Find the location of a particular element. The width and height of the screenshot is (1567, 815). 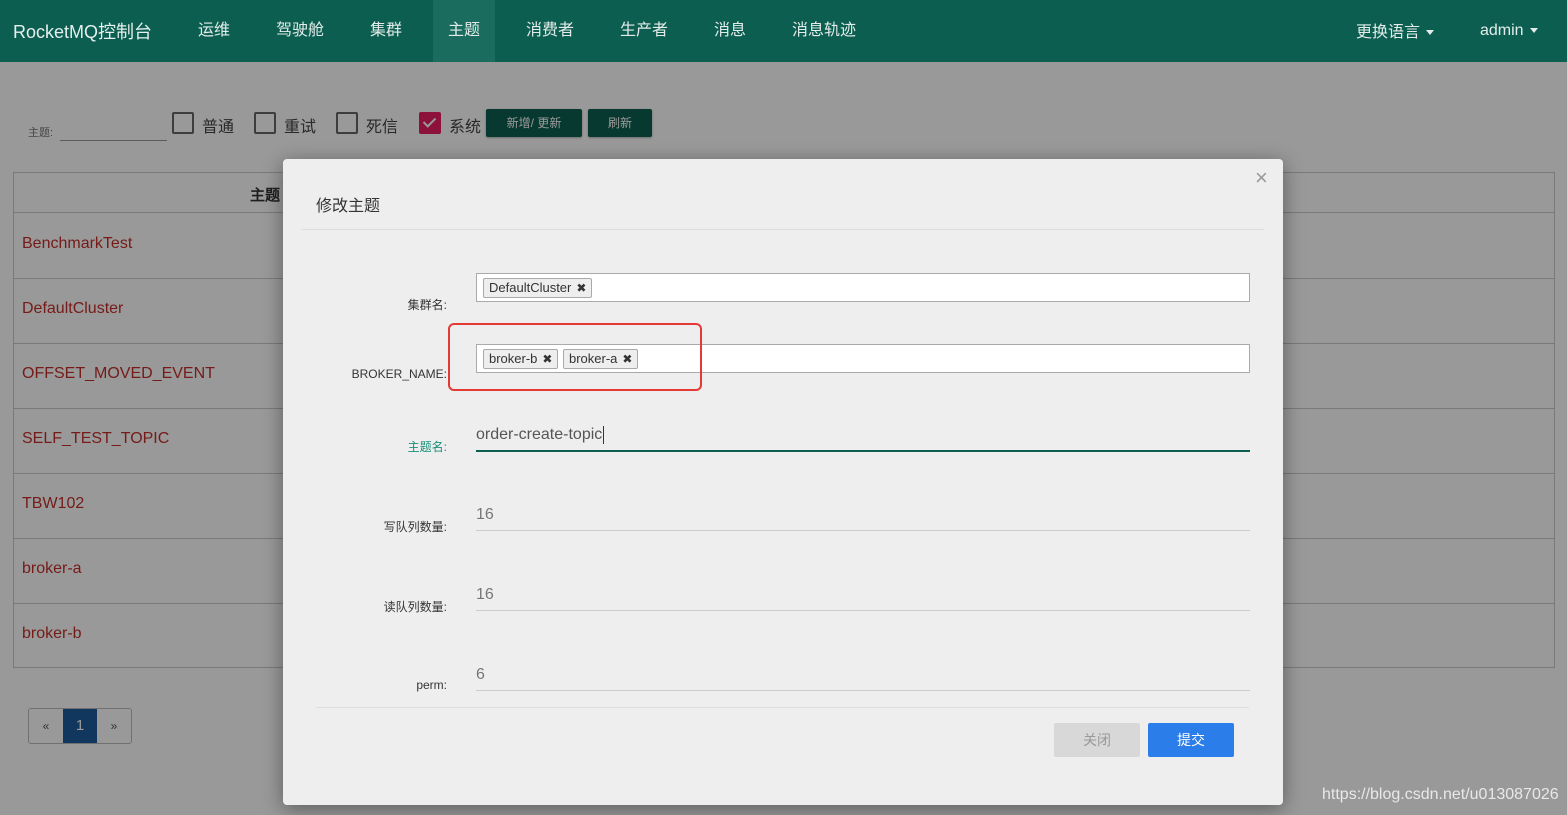

submit-button: 提交 is located at coordinates (1191, 740).